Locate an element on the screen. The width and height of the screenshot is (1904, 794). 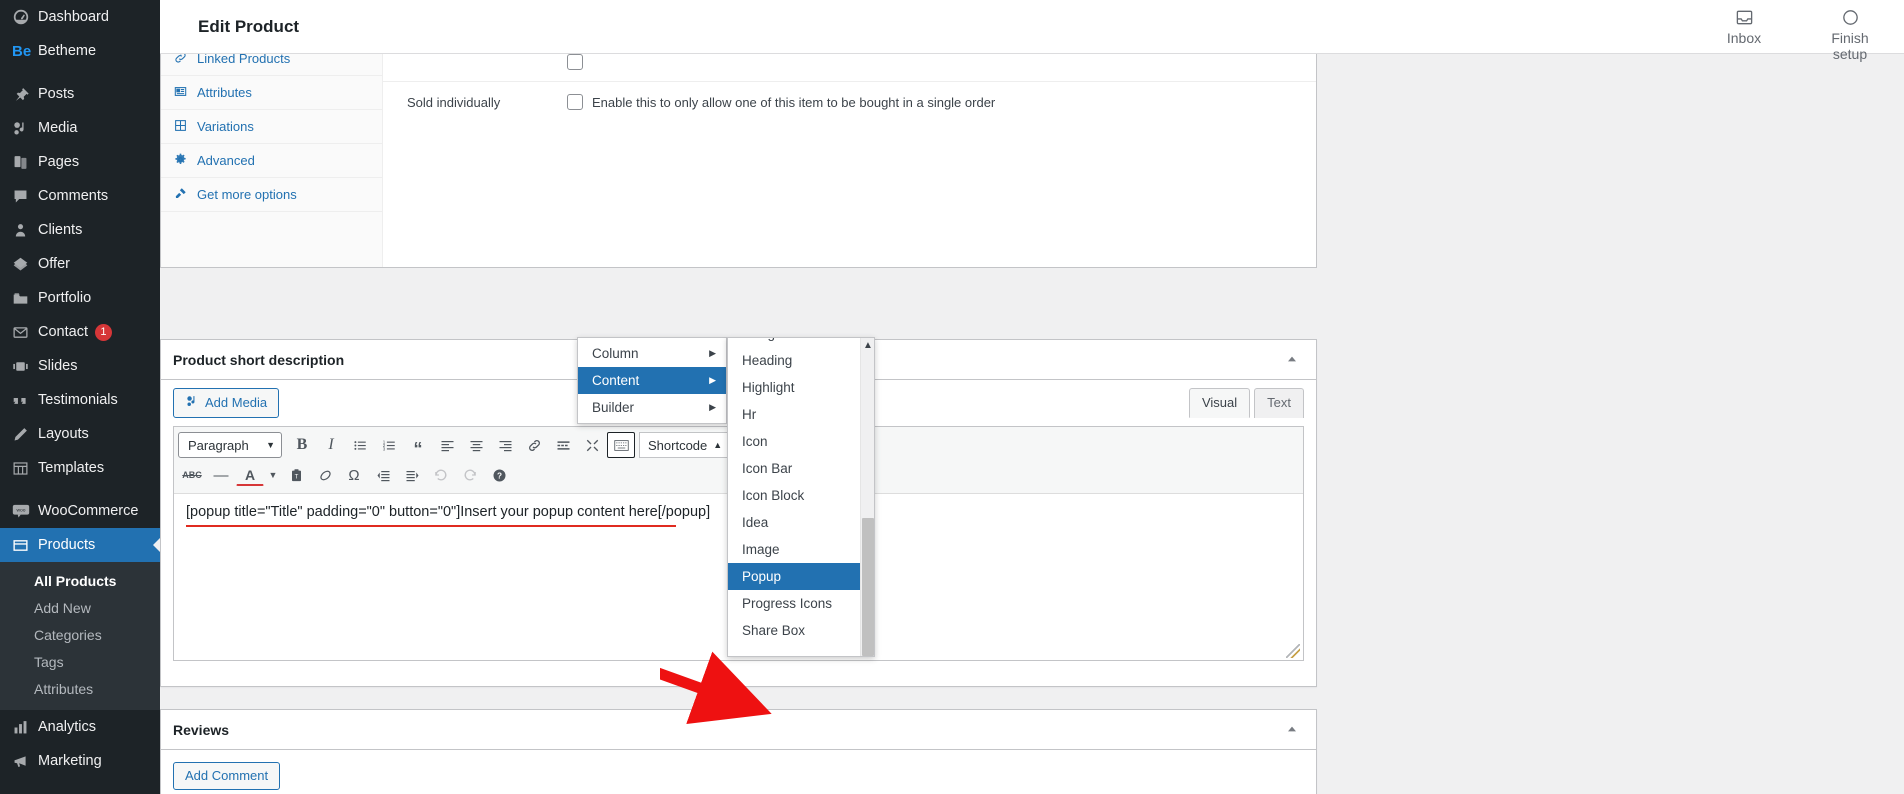
special-character-icon: Ω is located at coordinates (354, 475).